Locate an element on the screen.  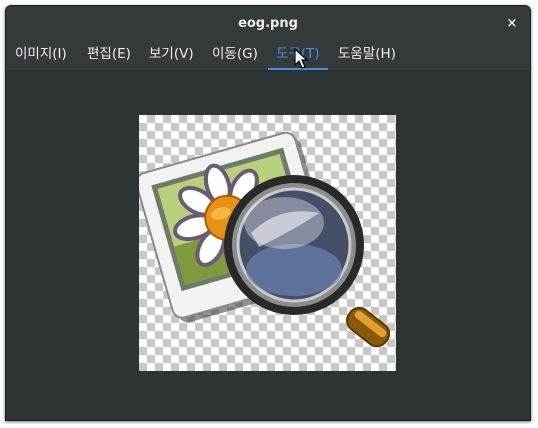
menu-edit: 편집(E) is located at coordinates (109, 56).